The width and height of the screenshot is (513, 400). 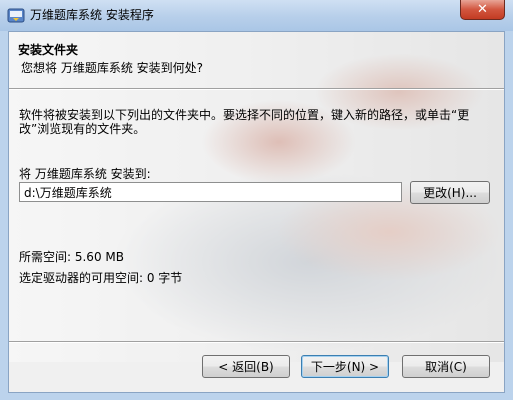 What do you see at coordinates (256, 89) in the screenshot?
I see `header-divider` at bounding box center [256, 89].